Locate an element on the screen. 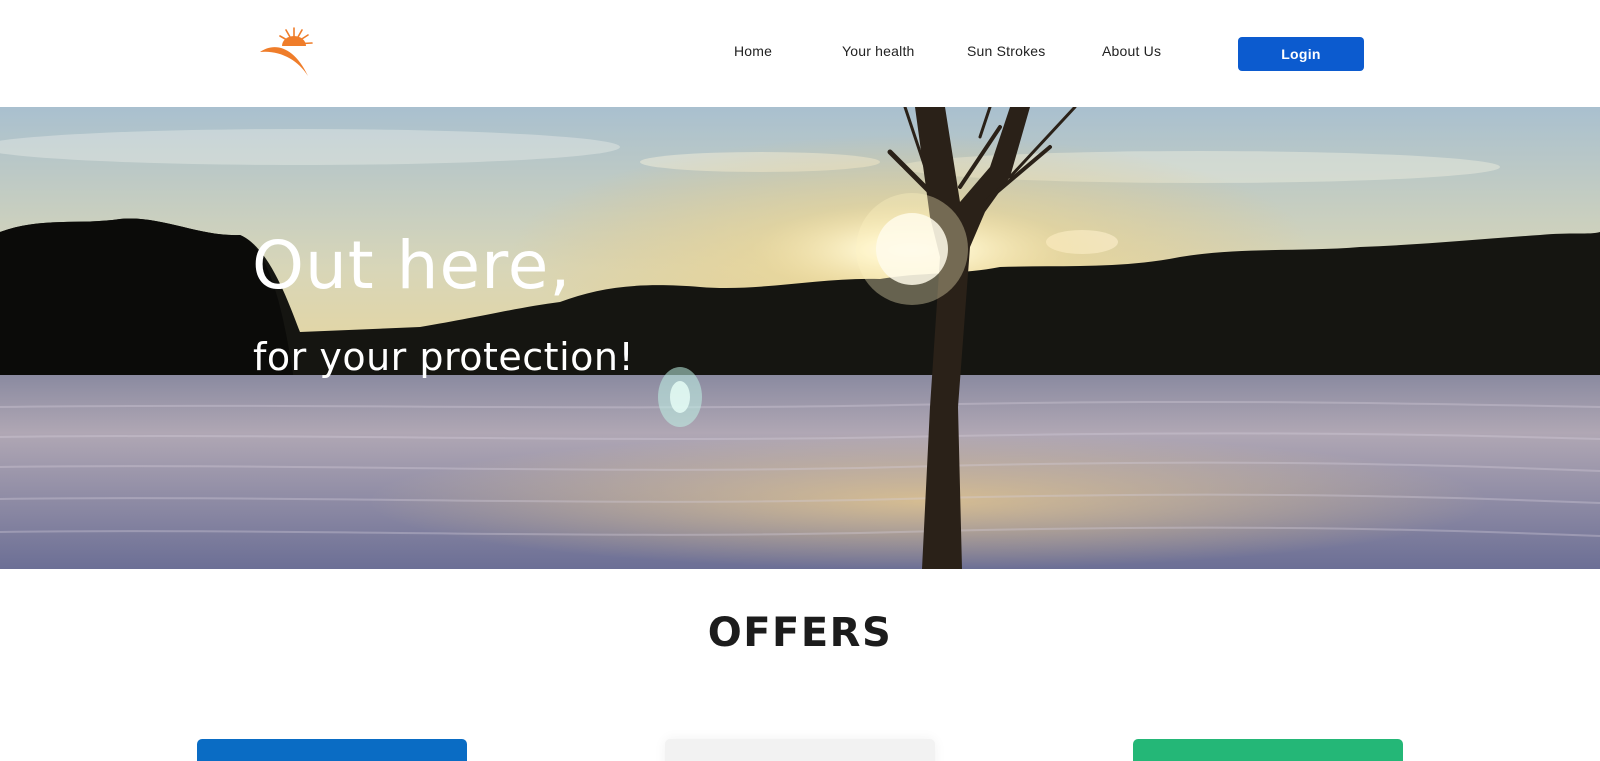 The height and width of the screenshot is (761, 1600). hero-title: Out here, is located at coordinates (412, 265).